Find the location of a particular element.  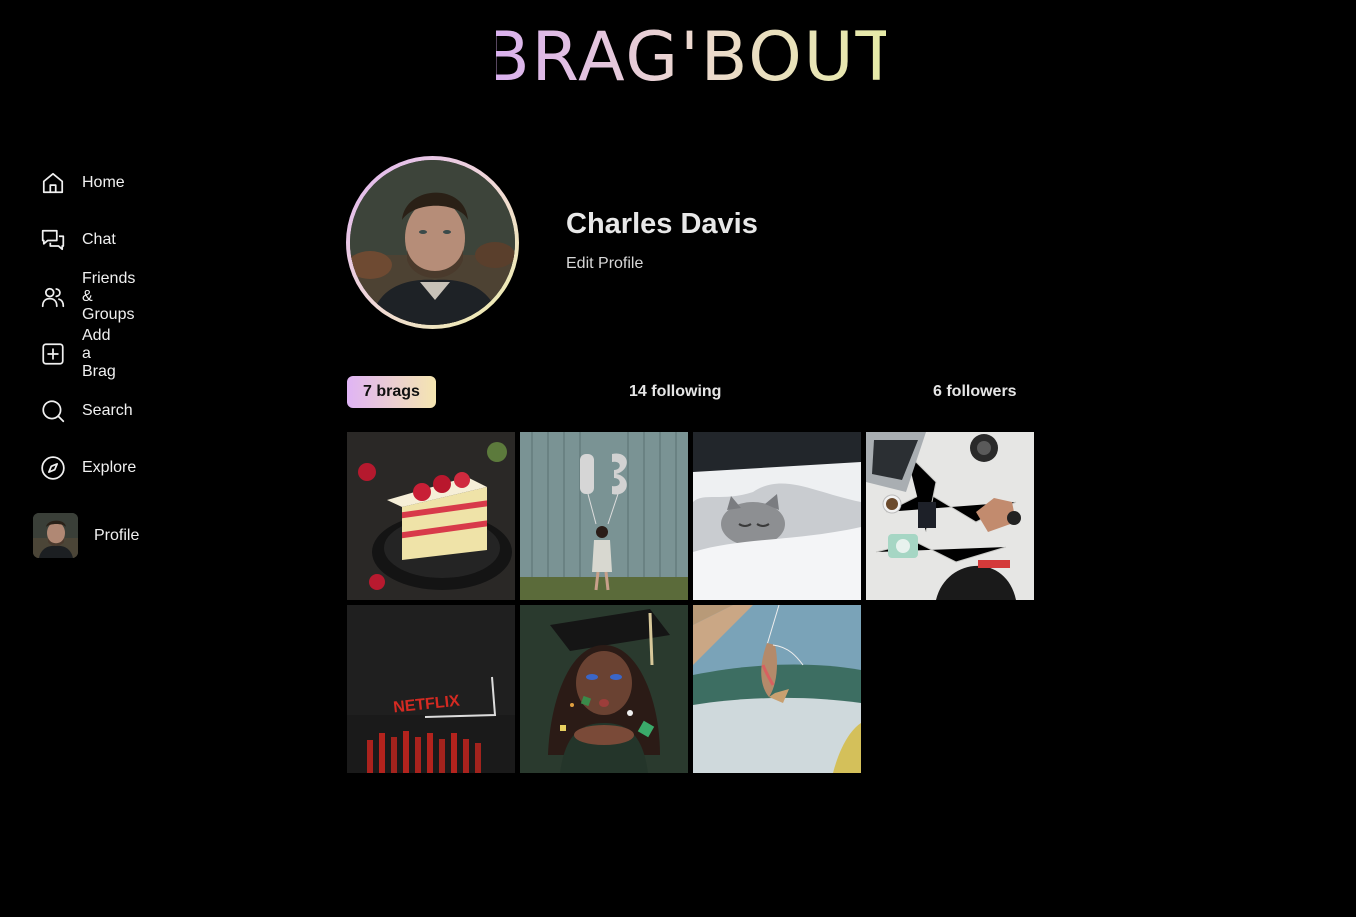

brag-thumbnail-travel is located at coordinates (950, 516).